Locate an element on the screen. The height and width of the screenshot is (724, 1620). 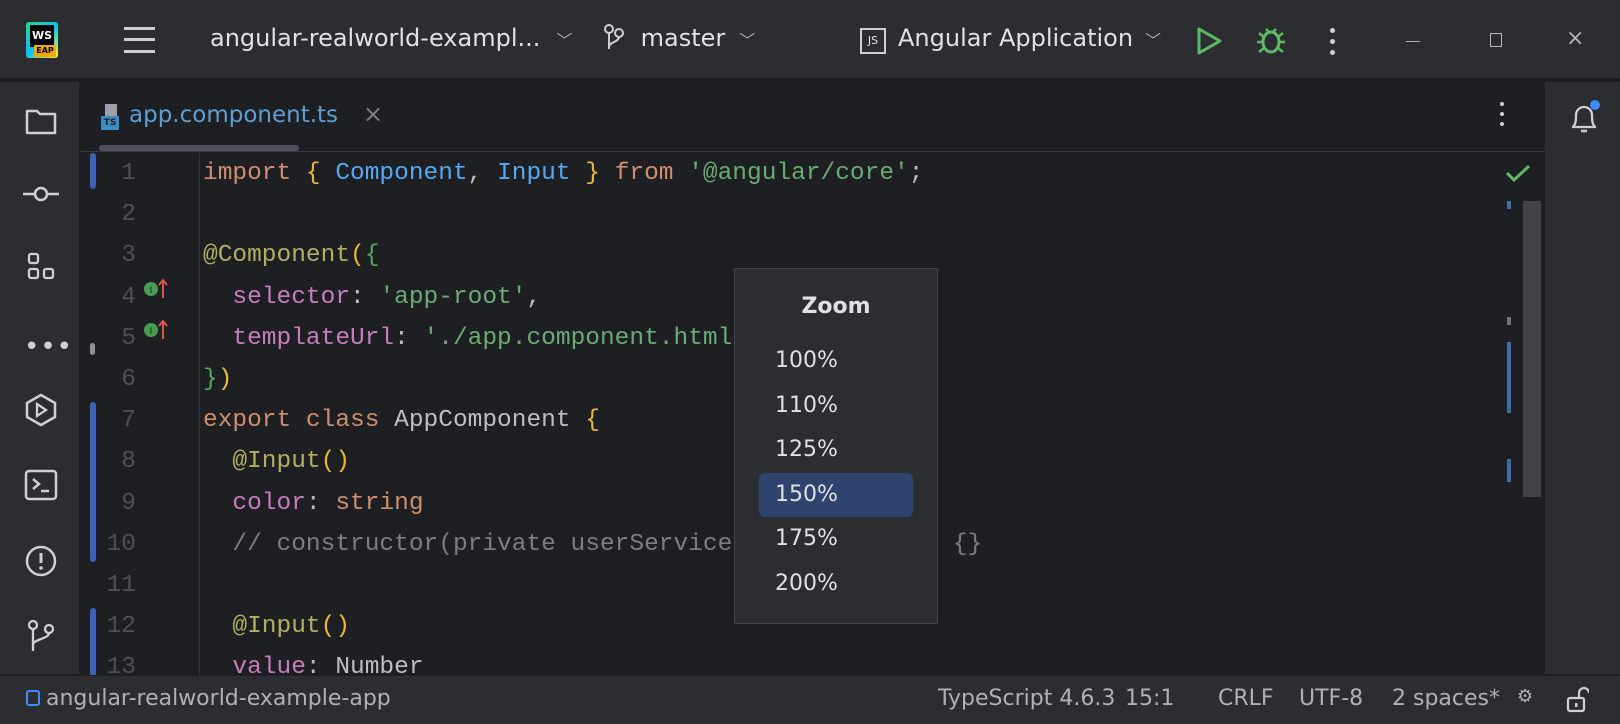
run-icon is located at coordinates (1209, 41).